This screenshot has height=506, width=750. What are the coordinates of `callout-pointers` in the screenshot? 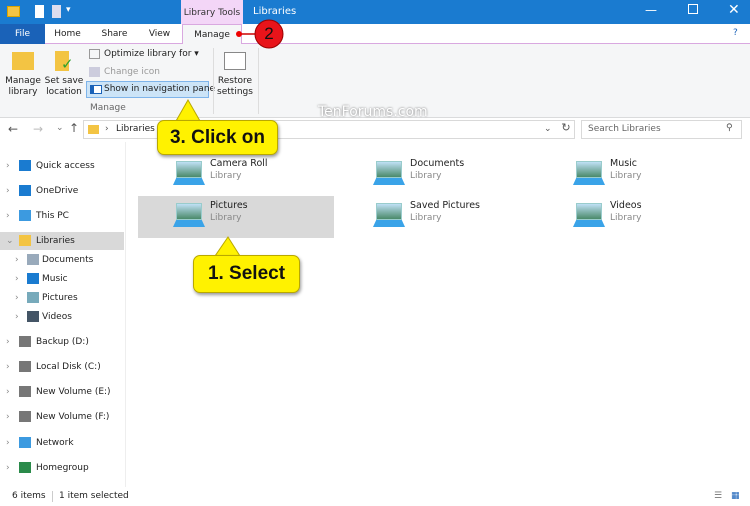 It's located at (229, 138).